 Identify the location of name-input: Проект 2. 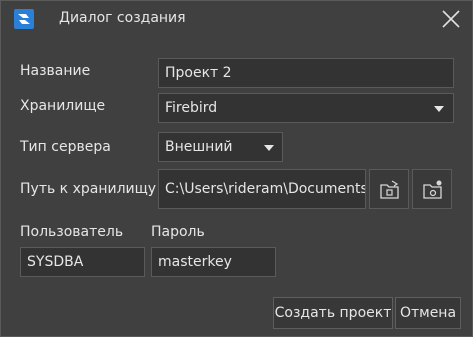
(306, 73).